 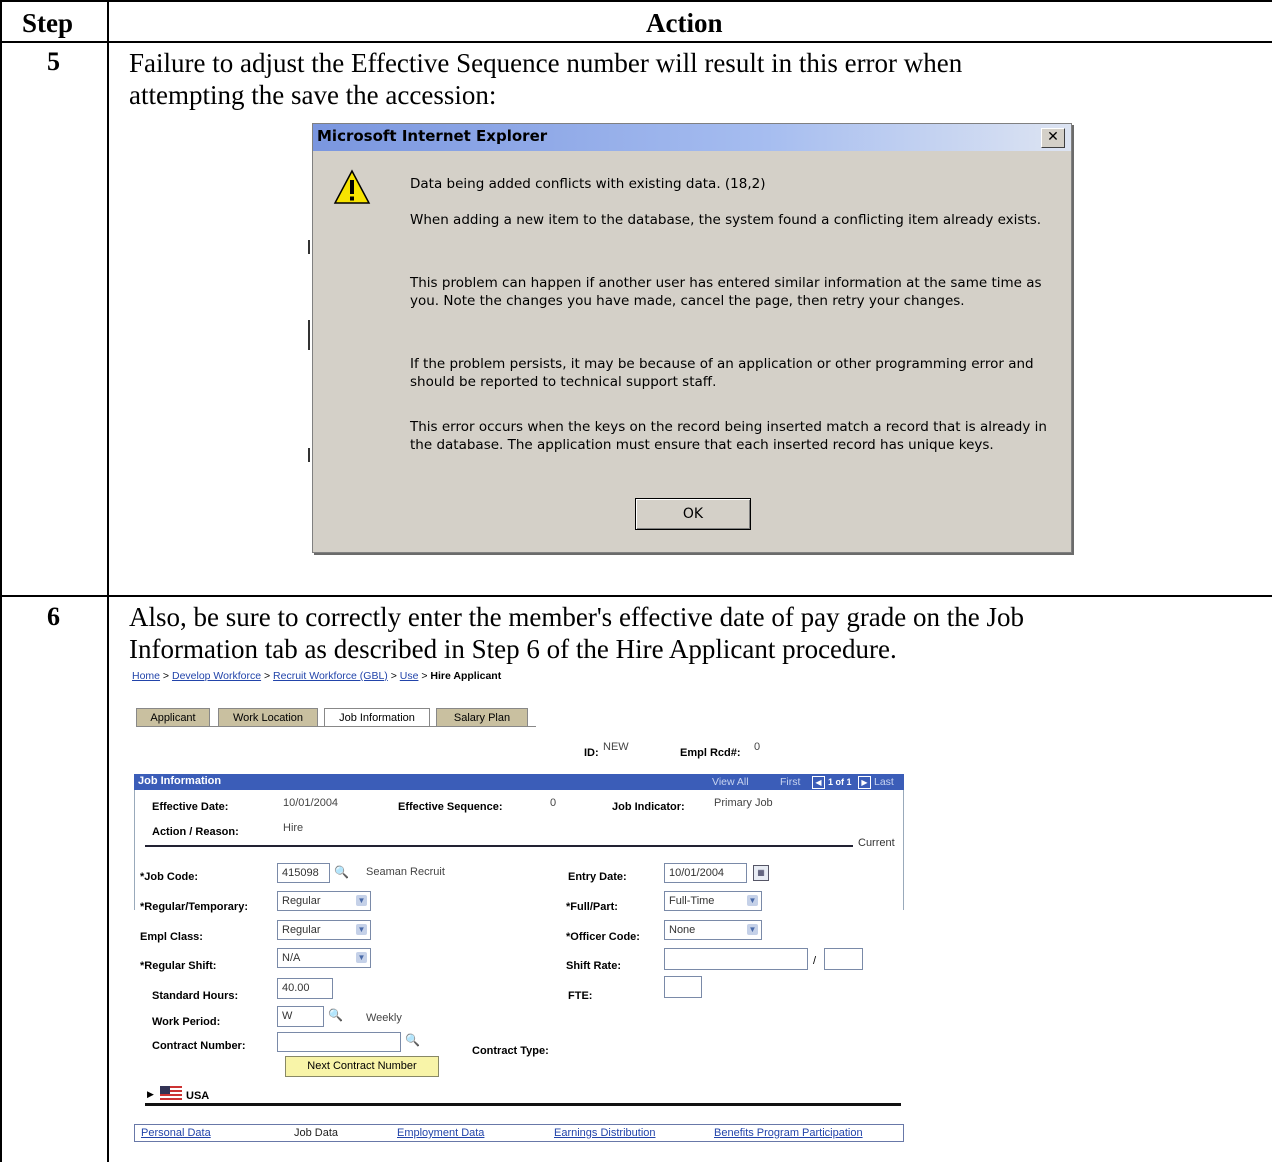 What do you see at coordinates (743, 803) in the screenshot?
I see `job-indicator-value: Primary Job` at bounding box center [743, 803].